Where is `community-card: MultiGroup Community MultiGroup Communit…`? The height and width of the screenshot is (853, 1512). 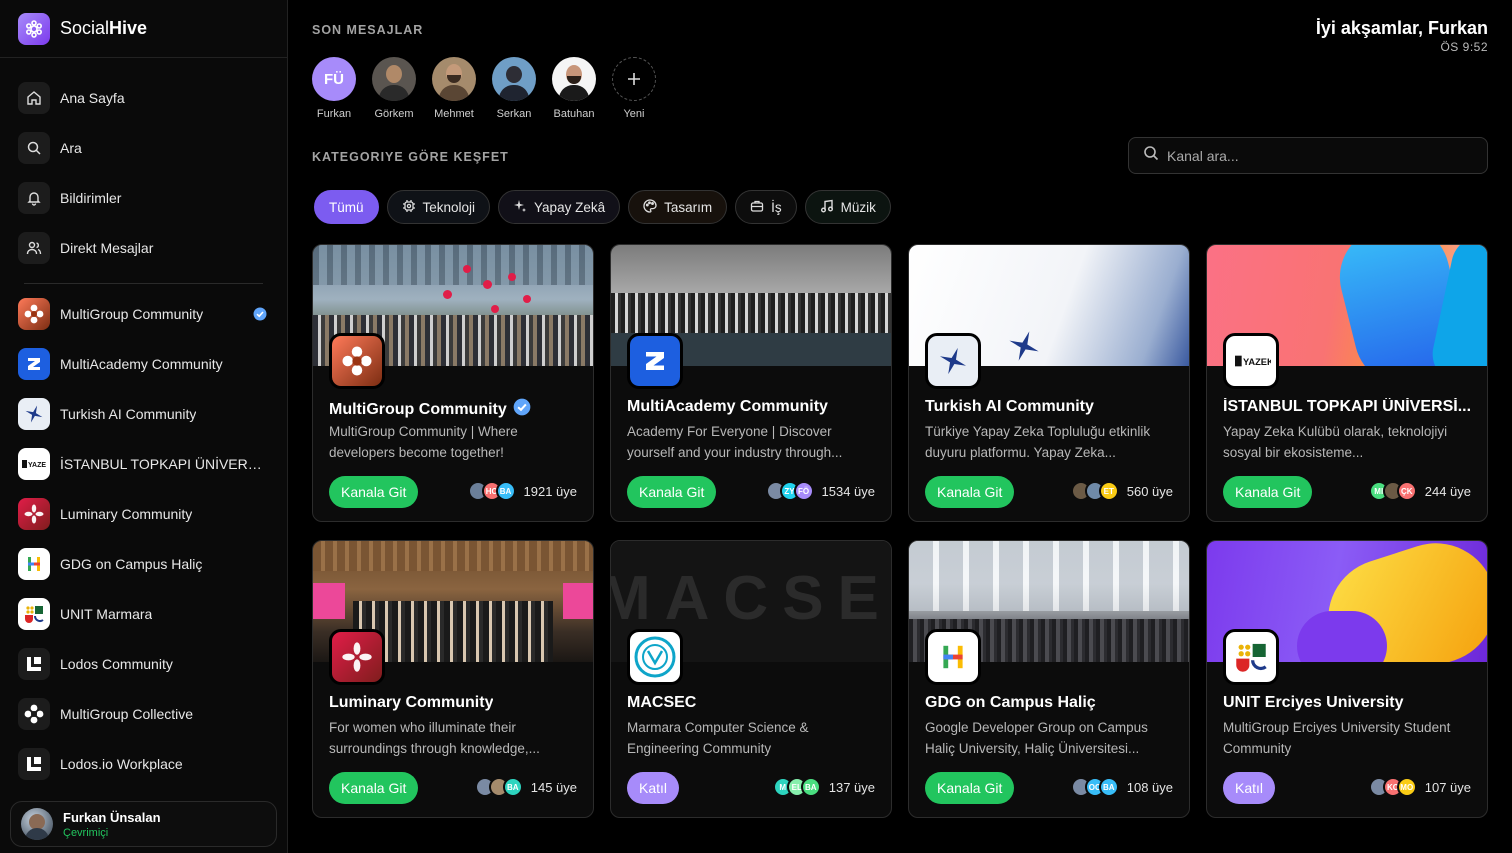 community-card: MultiGroup Community MultiGroup Communit… is located at coordinates (453, 383).